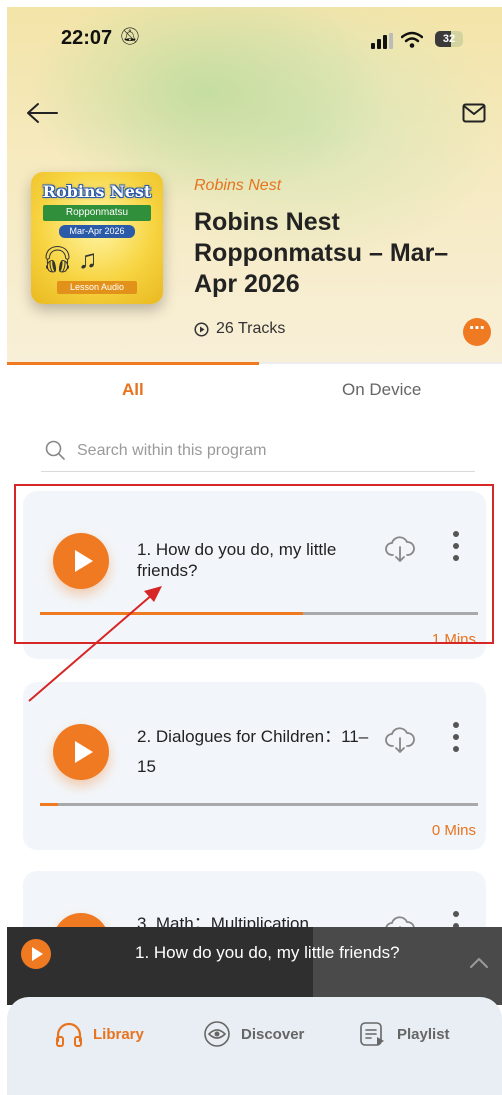 The width and height of the screenshot is (502, 1095). Describe the element at coordinates (71, 259) in the screenshot. I see `headphones-book-icon: 🎧︎♫` at that location.